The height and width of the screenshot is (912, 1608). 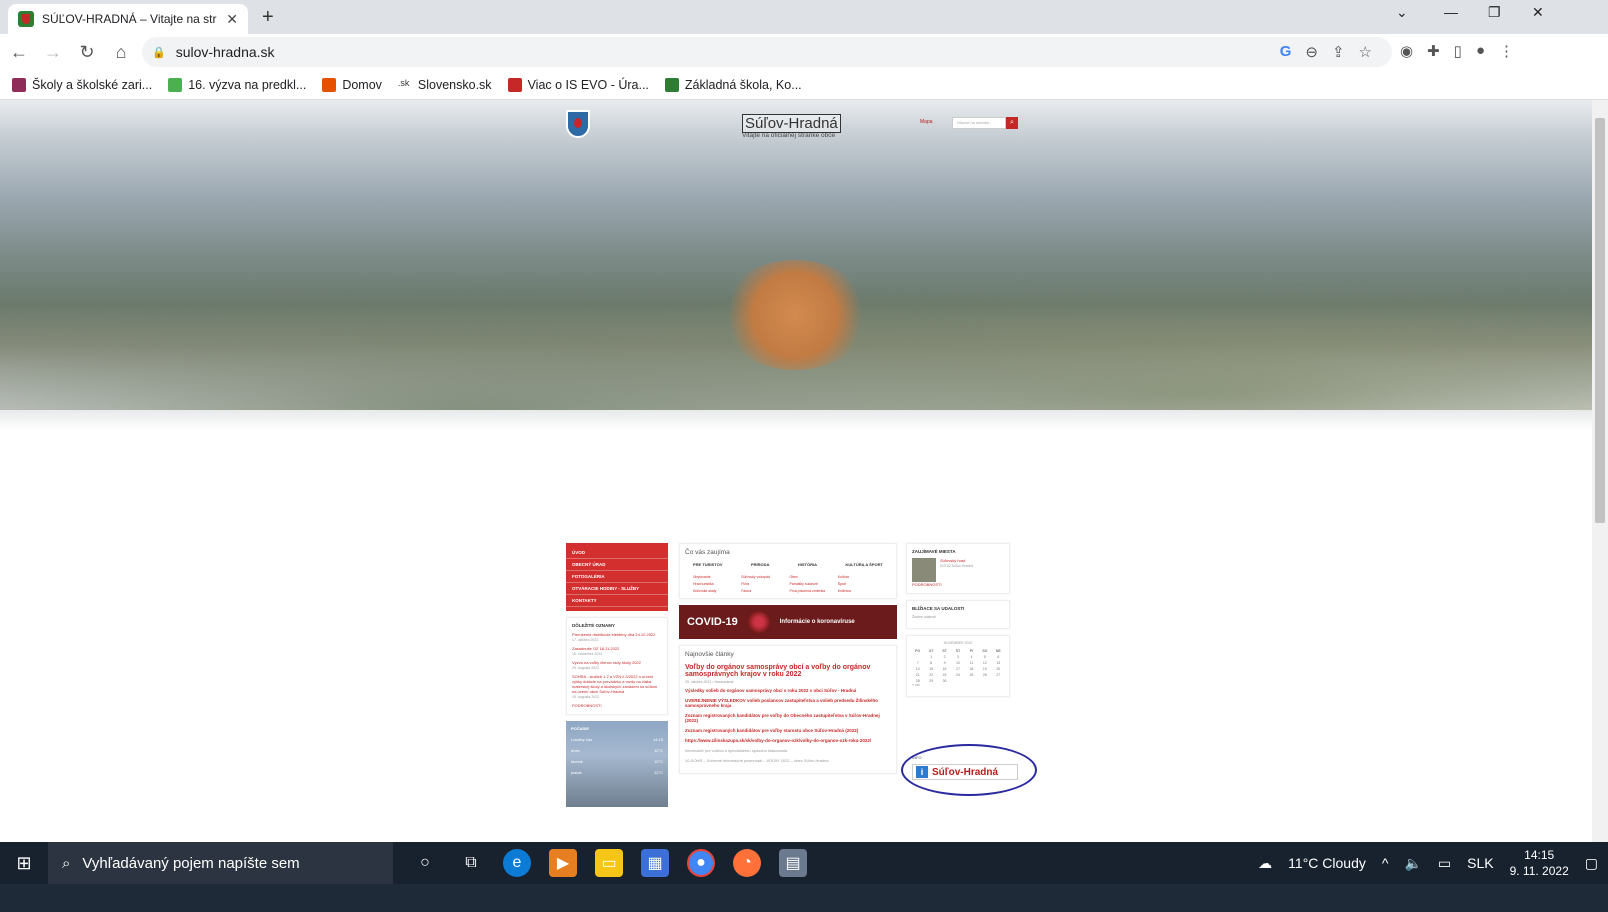 What do you see at coordinates (1433, 51) in the screenshot?
I see `extensions-puzzle-icon: ✚` at bounding box center [1433, 51].